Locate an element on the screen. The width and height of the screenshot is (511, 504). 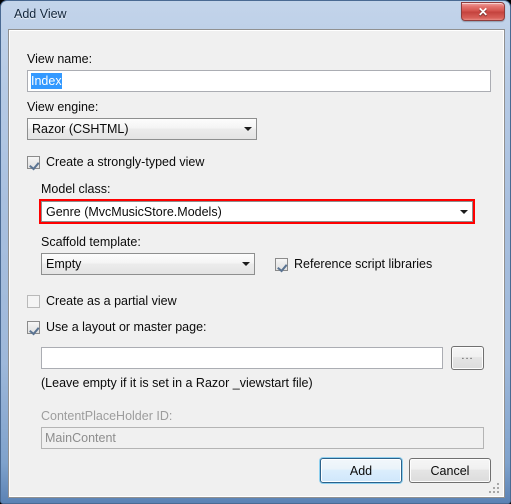
window-title: Add View is located at coordinates (40, 14).